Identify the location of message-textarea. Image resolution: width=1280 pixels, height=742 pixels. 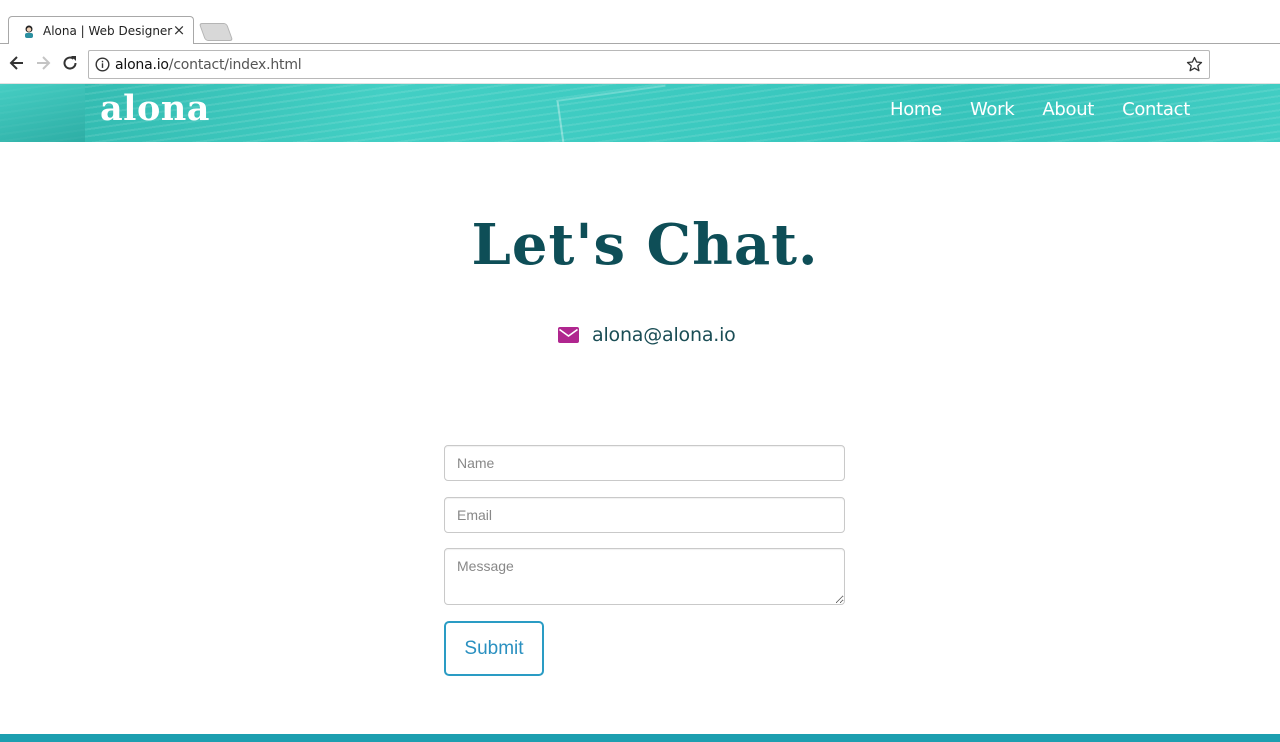
(644, 576).